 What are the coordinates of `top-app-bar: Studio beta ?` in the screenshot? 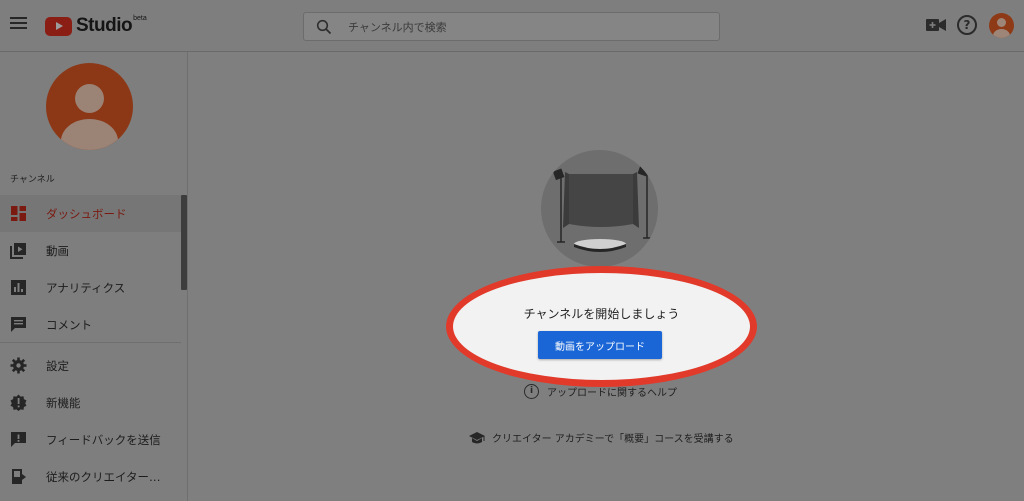 It's located at (512, 26).